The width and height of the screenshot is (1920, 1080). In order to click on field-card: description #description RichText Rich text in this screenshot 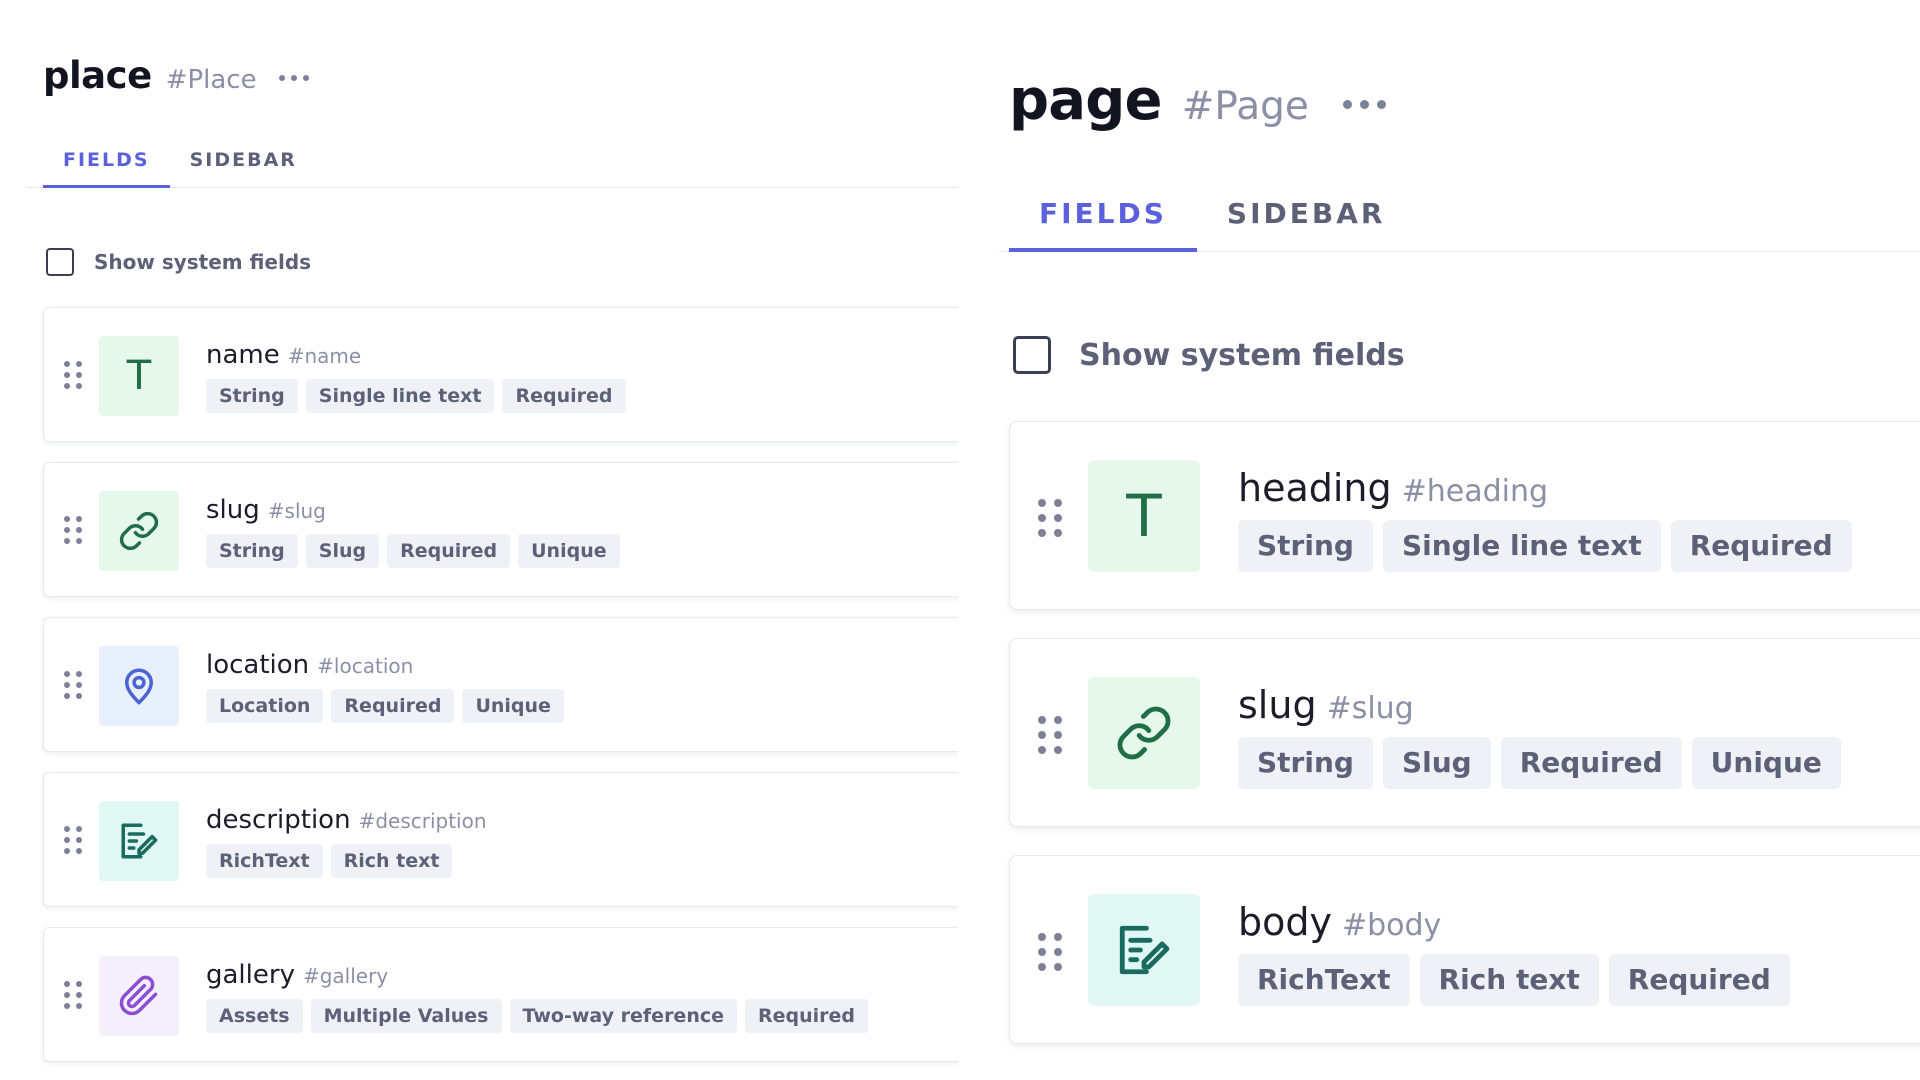, I will do `click(500, 839)`.